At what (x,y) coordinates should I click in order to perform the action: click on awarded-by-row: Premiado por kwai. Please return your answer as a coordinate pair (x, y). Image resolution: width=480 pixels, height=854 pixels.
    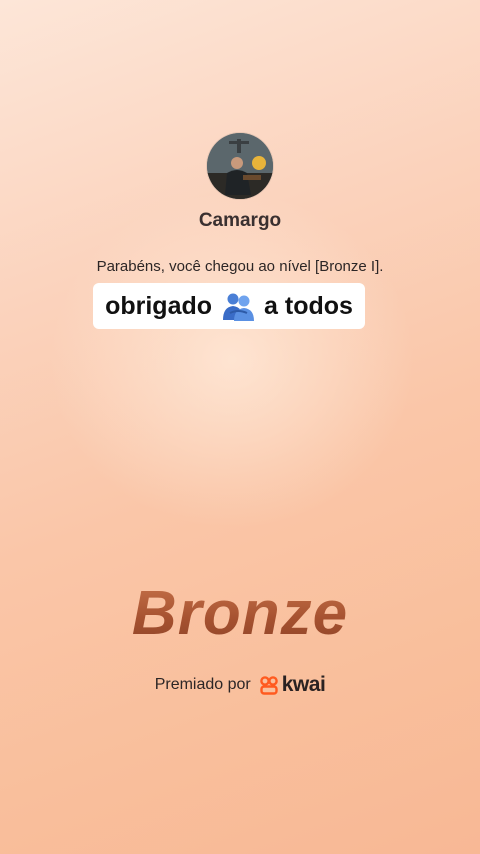
    Looking at the image, I should click on (240, 685).